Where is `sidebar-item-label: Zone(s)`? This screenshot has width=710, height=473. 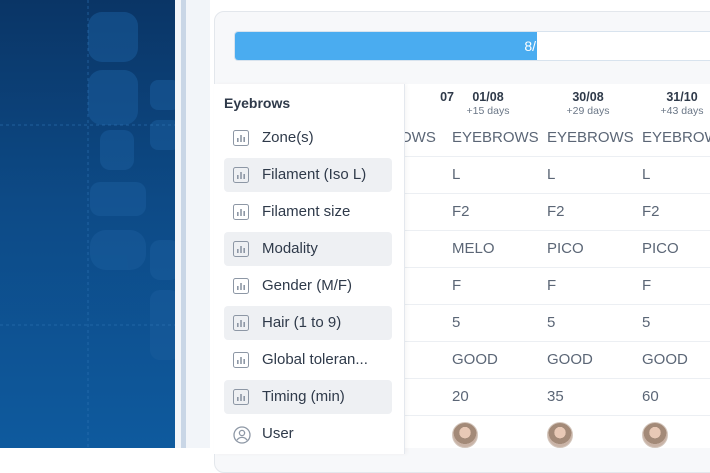
sidebar-item-label: Zone(s) is located at coordinates (288, 137).